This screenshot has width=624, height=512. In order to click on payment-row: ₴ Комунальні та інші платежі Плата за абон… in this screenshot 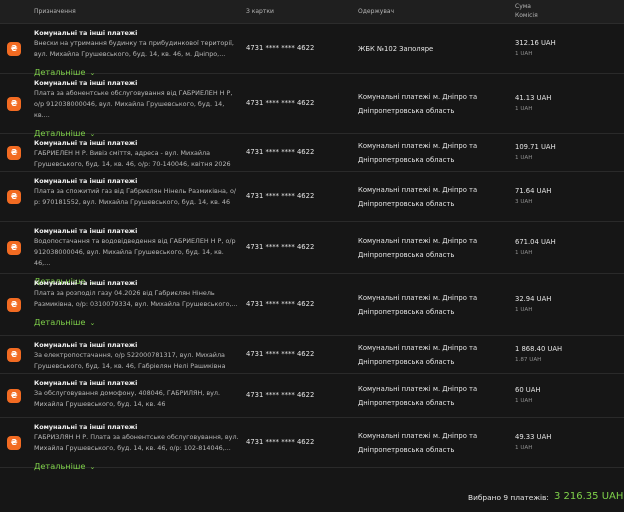, I will do `click(312, 106)`.